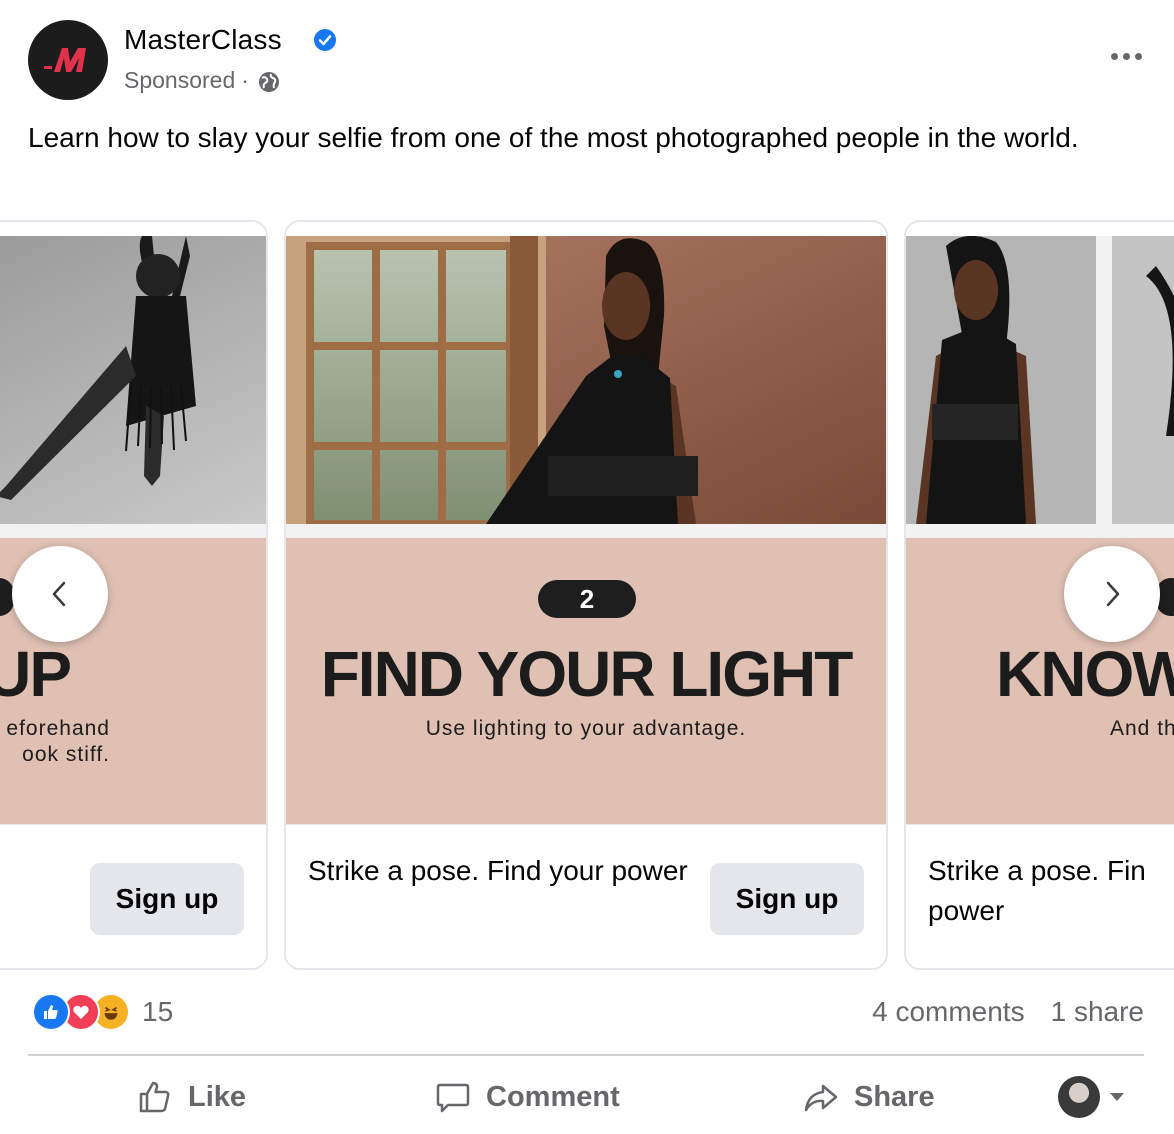 The width and height of the screenshot is (1174, 1134). What do you see at coordinates (203, 40) in the screenshot?
I see `page-name: MasterClass` at bounding box center [203, 40].